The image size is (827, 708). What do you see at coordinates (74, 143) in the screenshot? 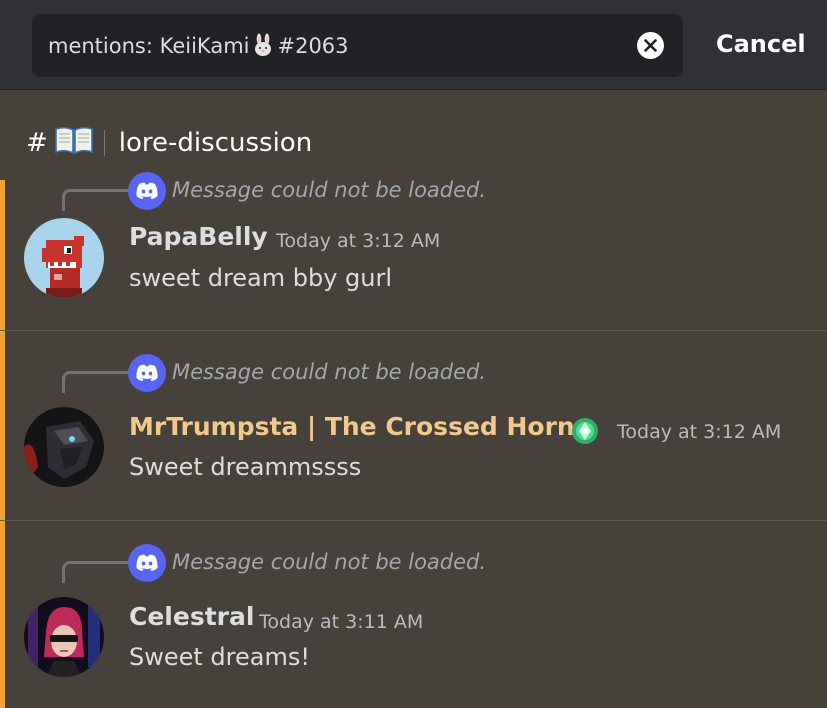
I see `book-emoji-icon` at bounding box center [74, 143].